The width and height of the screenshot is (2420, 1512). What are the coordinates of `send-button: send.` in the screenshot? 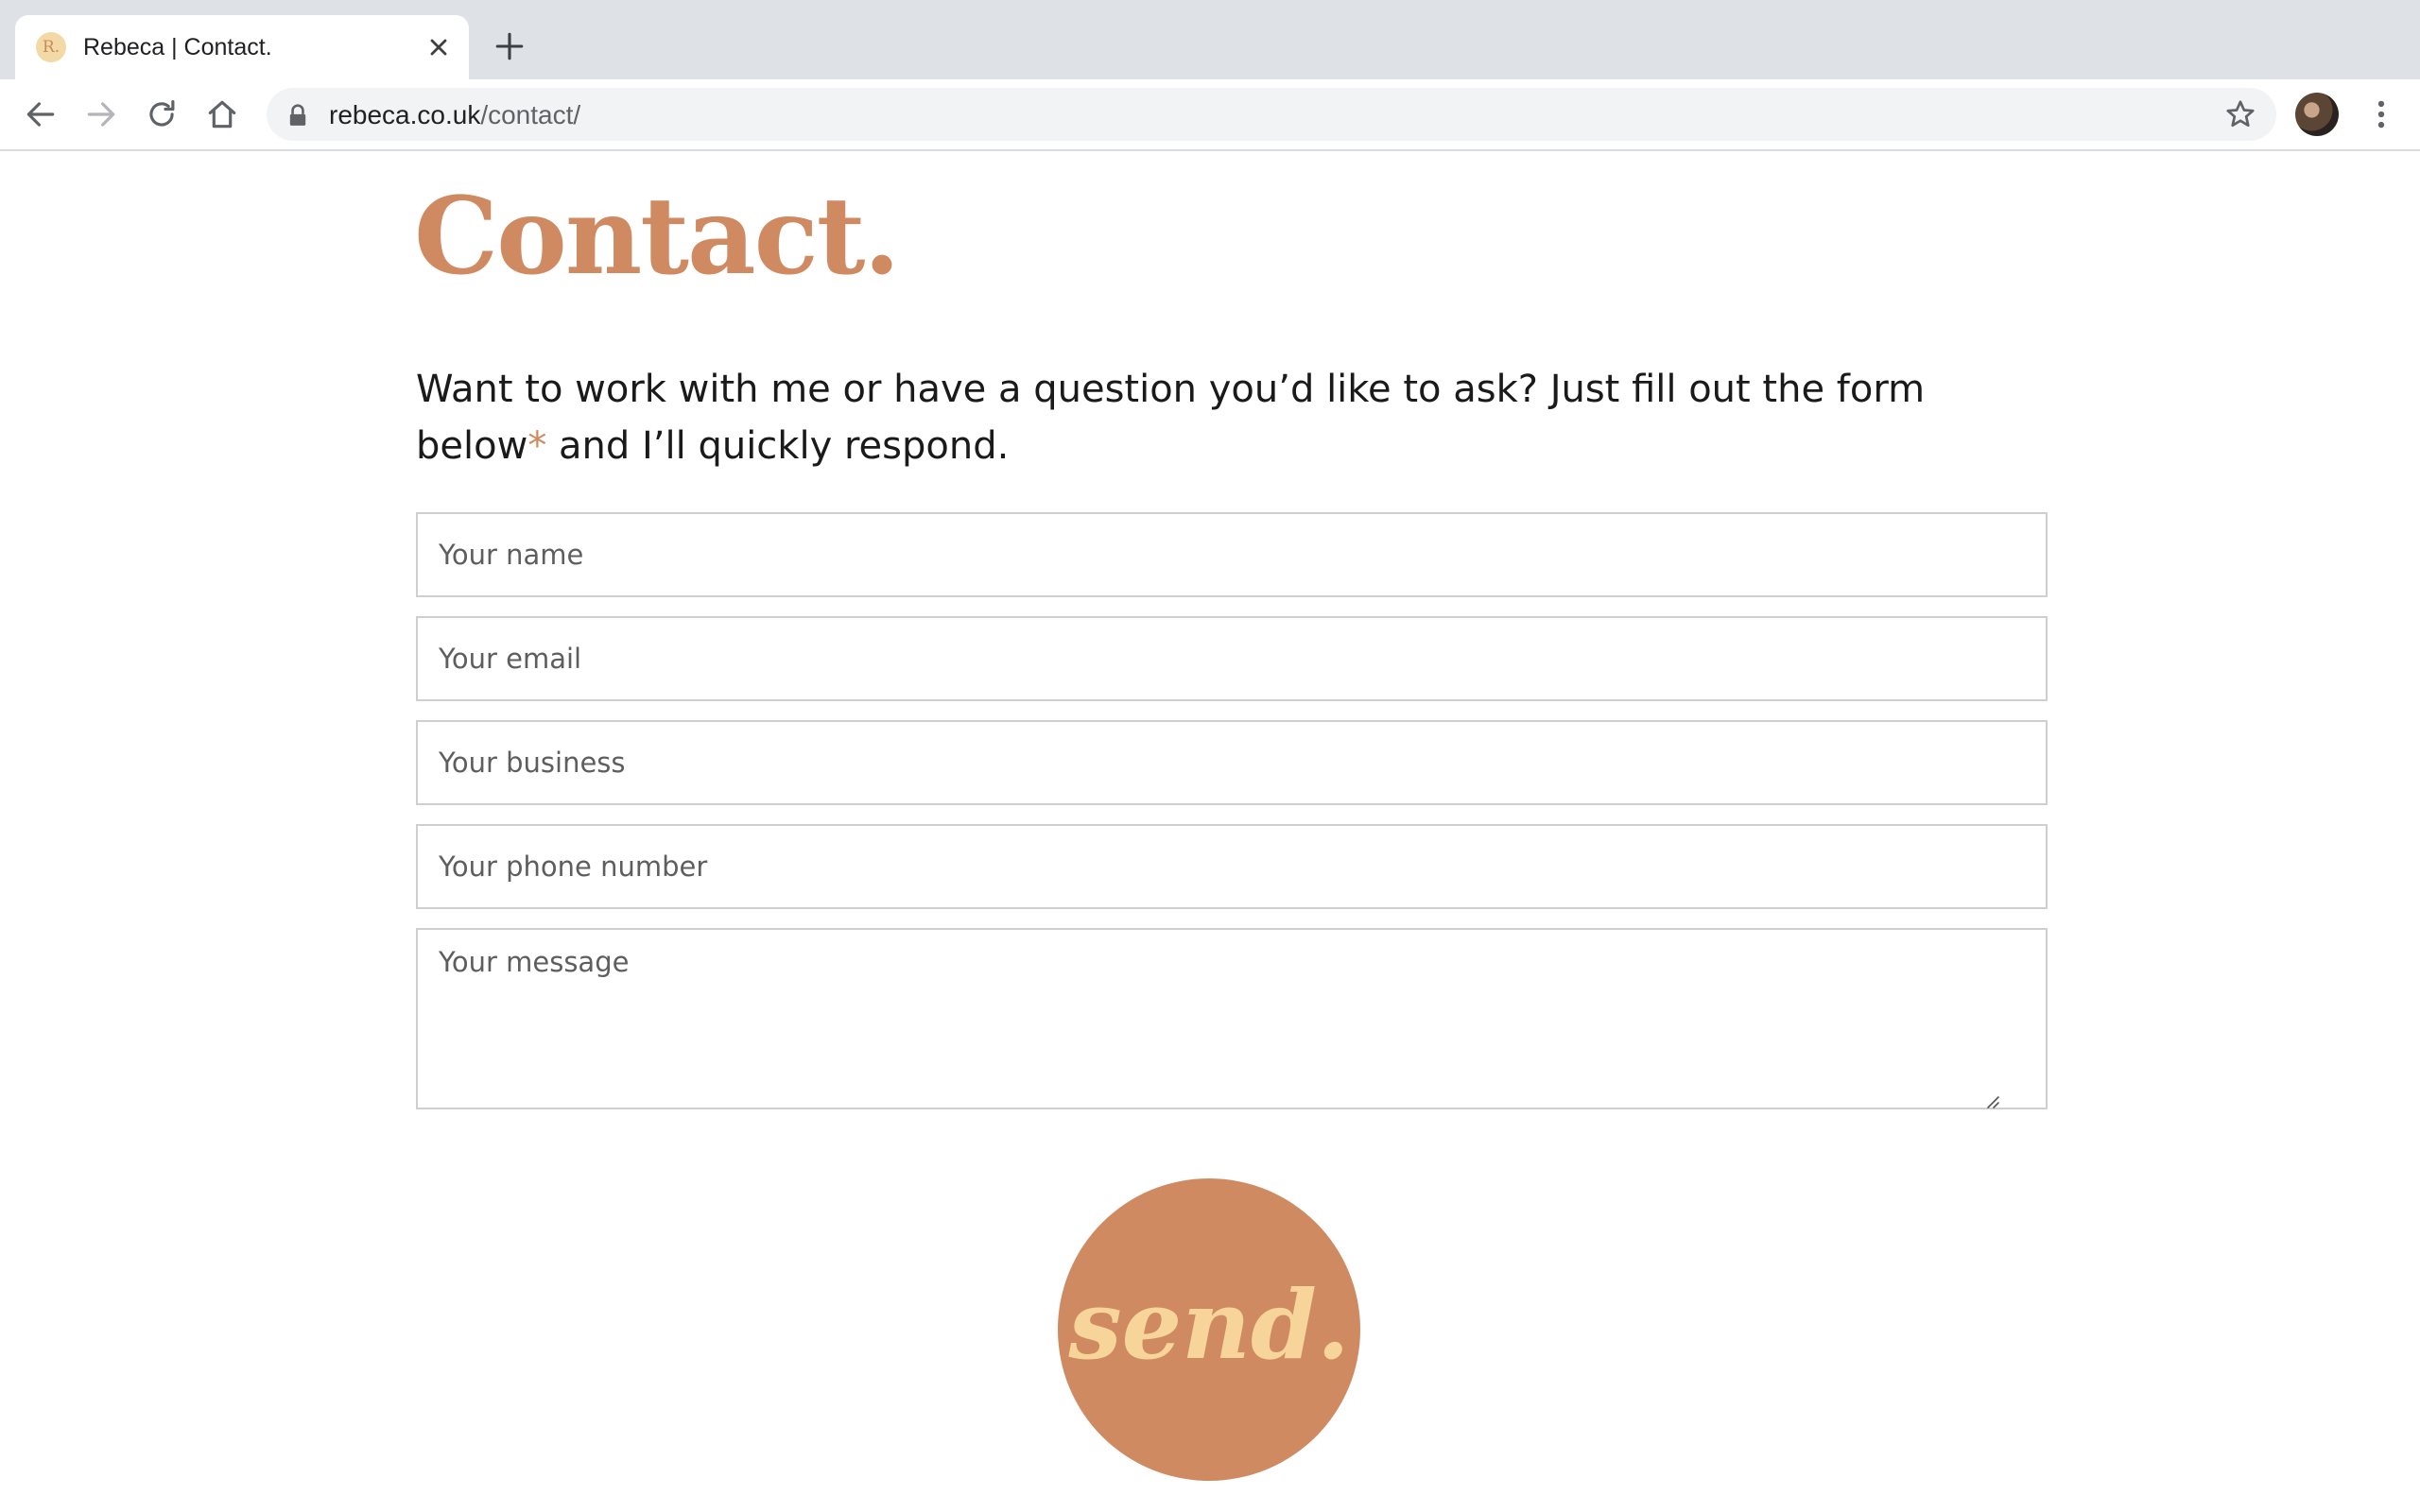 It's located at (1209, 1329).